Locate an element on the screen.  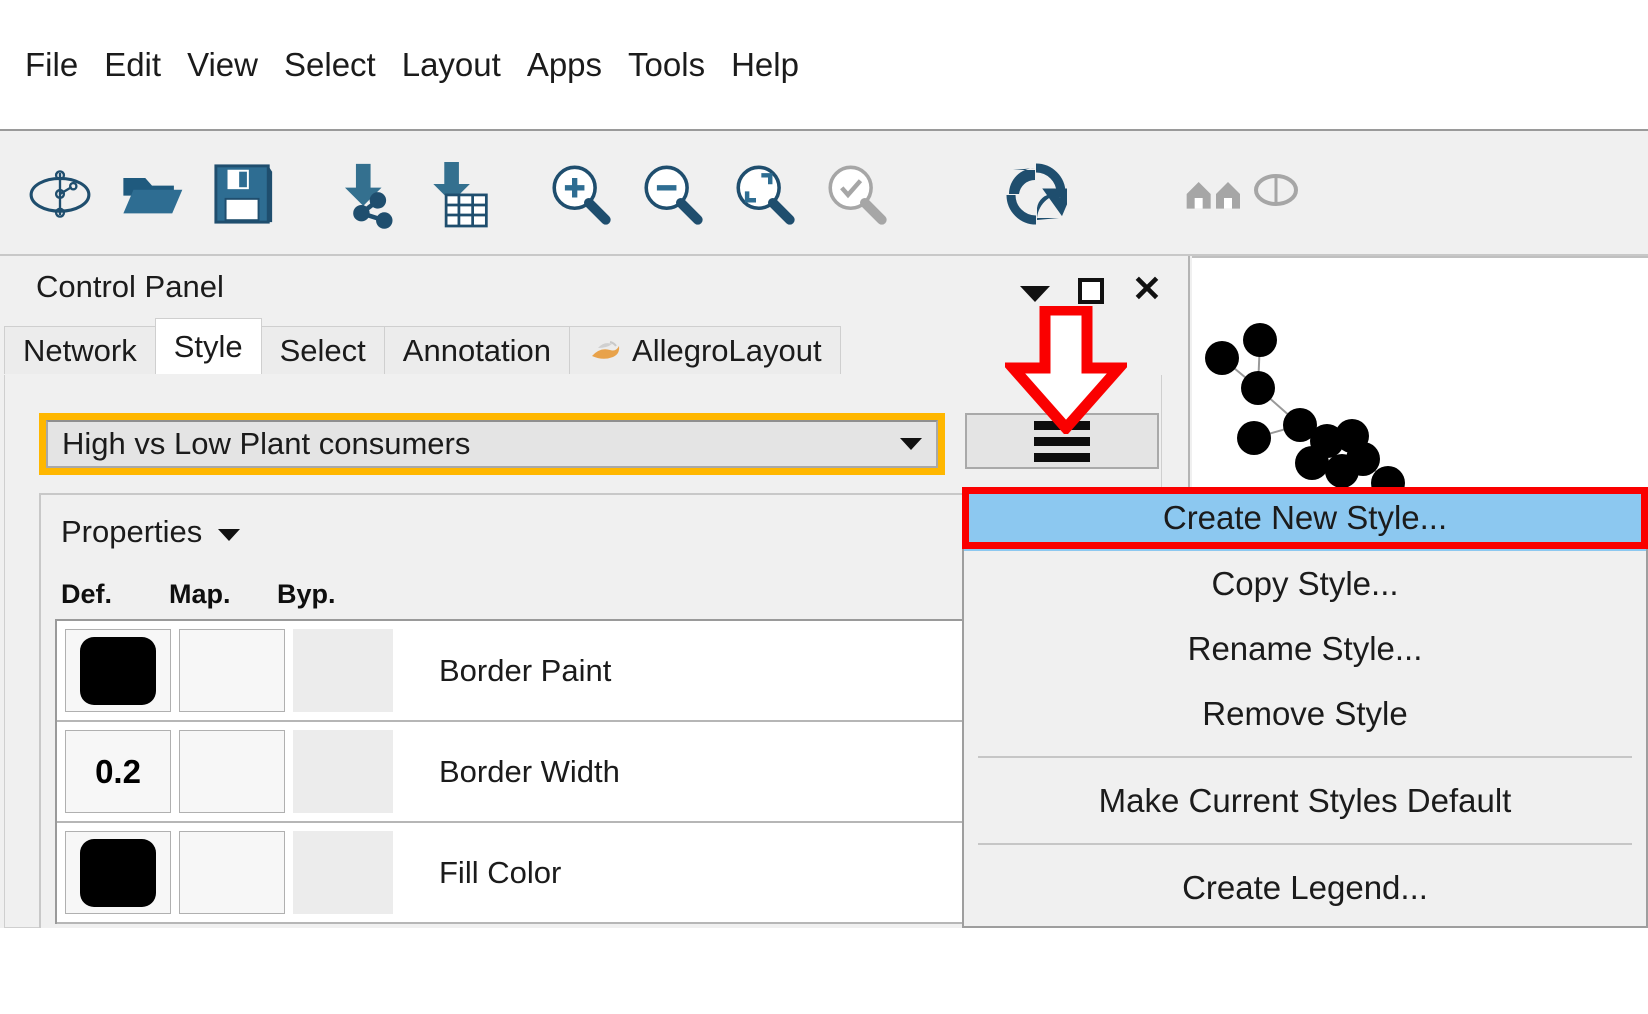
save-icon is located at coordinates (244, 194).